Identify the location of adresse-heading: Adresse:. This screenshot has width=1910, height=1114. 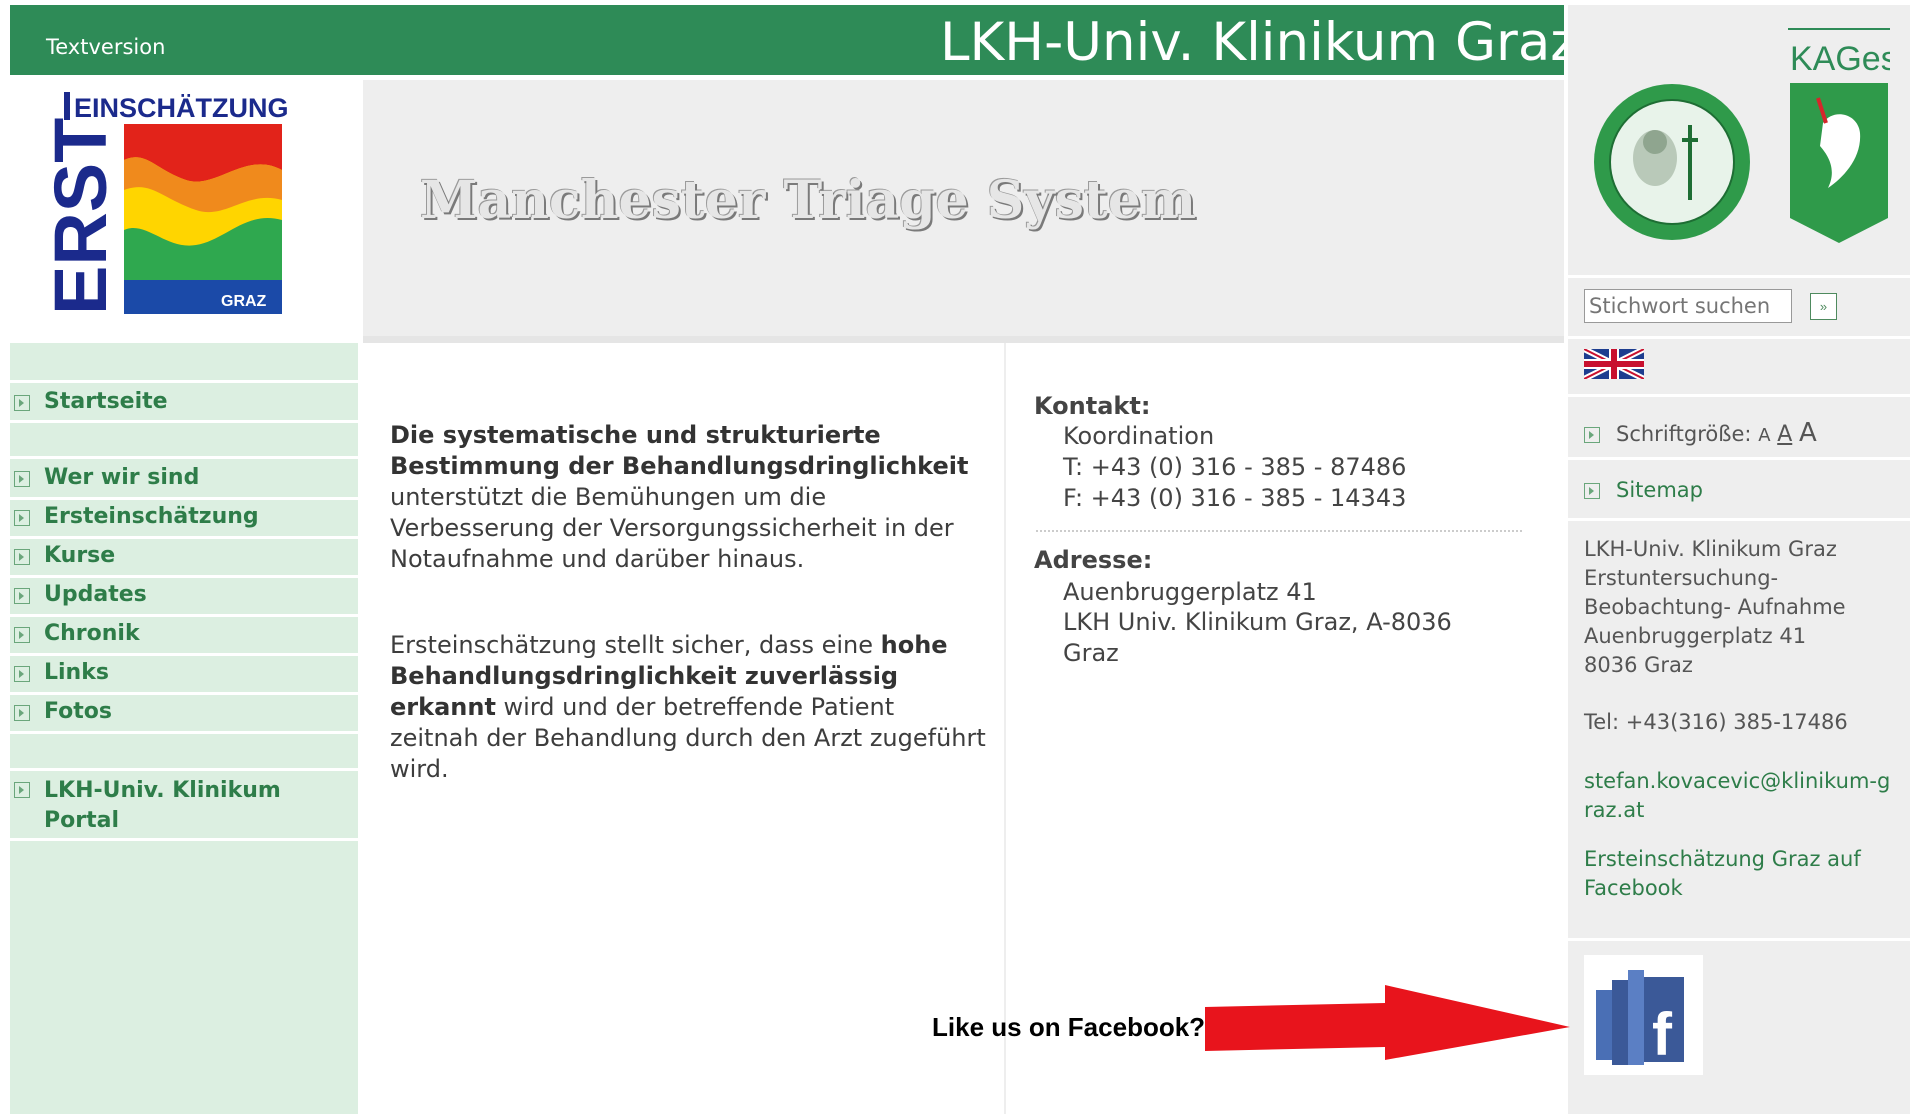
(1093, 560).